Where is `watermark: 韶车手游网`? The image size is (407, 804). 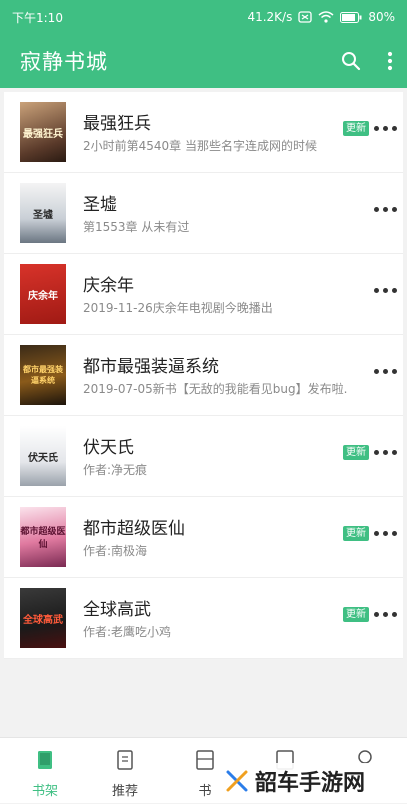
watermark: 韶车手游网 is located at coordinates (295, 781).